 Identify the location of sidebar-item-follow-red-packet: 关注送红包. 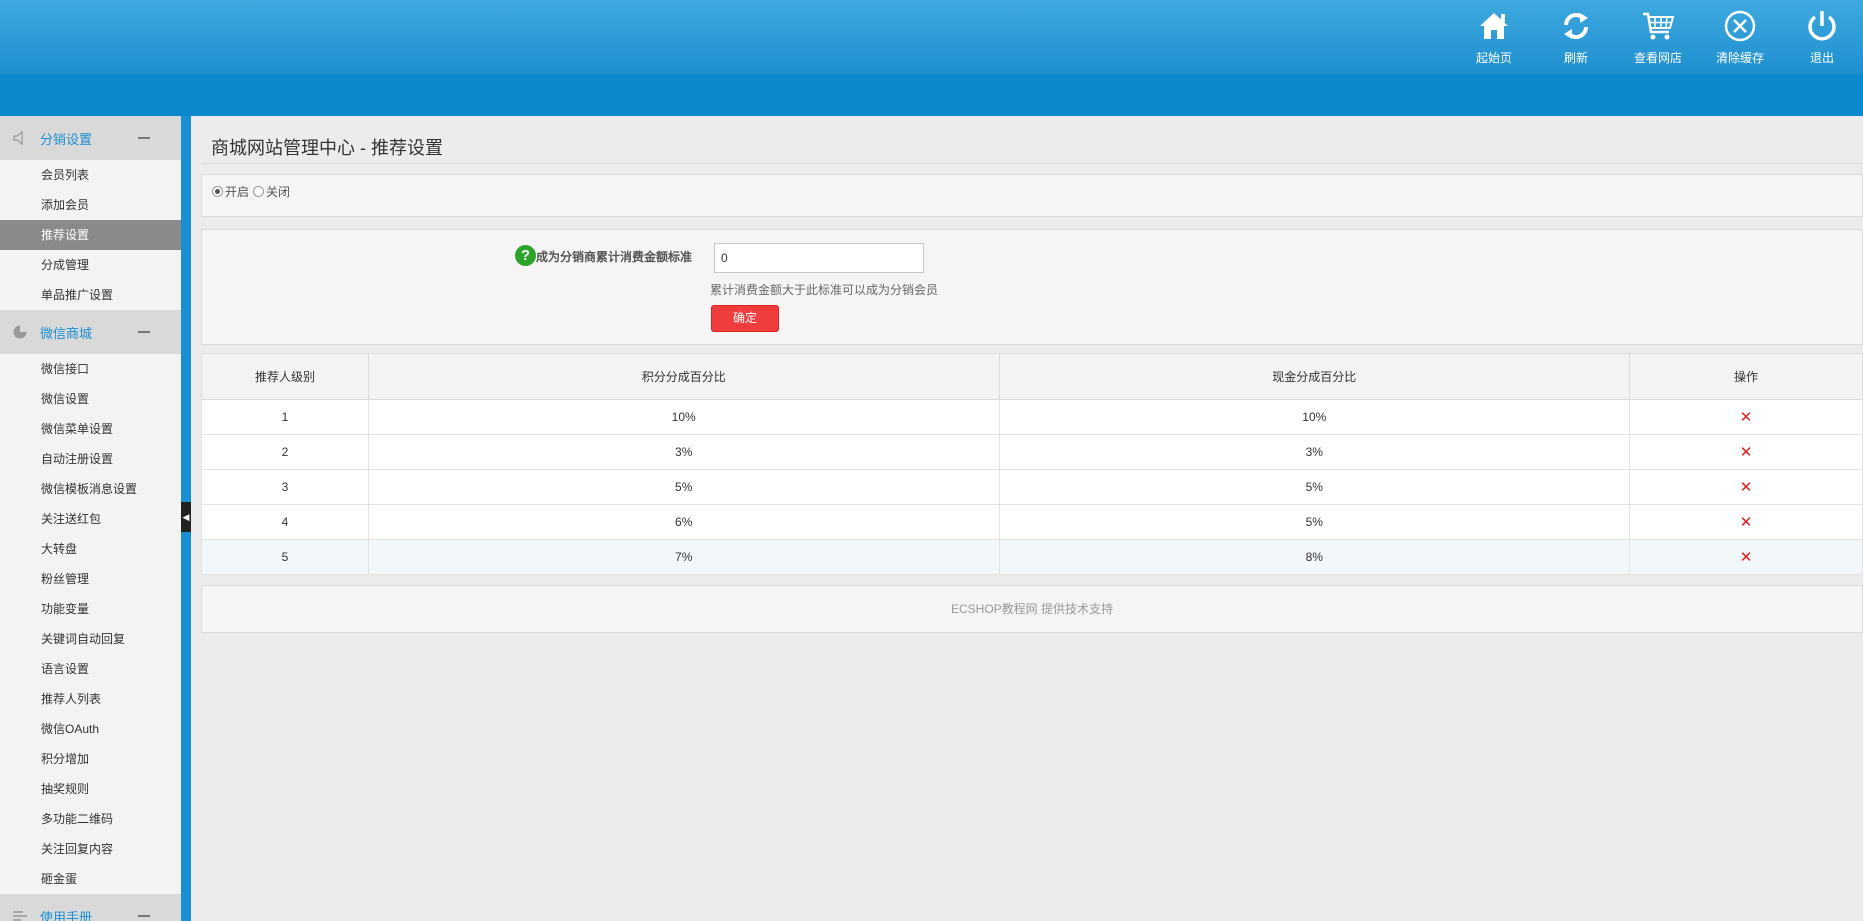
(90, 519).